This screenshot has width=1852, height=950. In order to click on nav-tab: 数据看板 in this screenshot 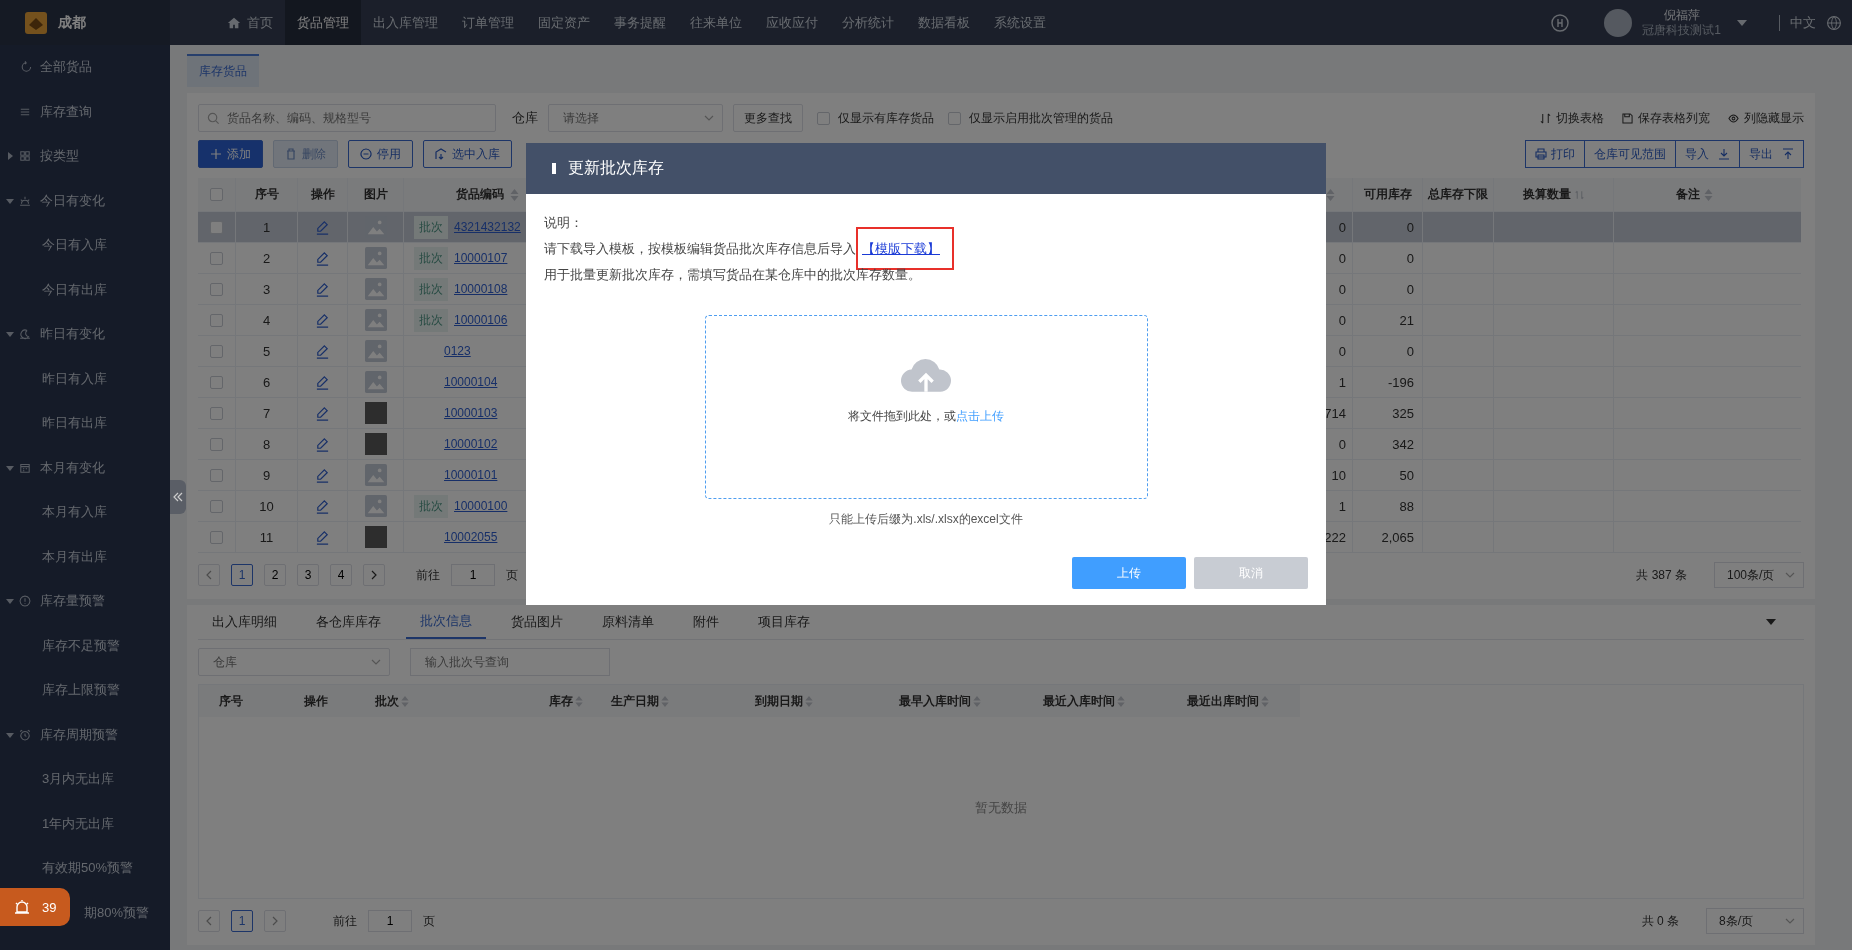, I will do `click(944, 22)`.